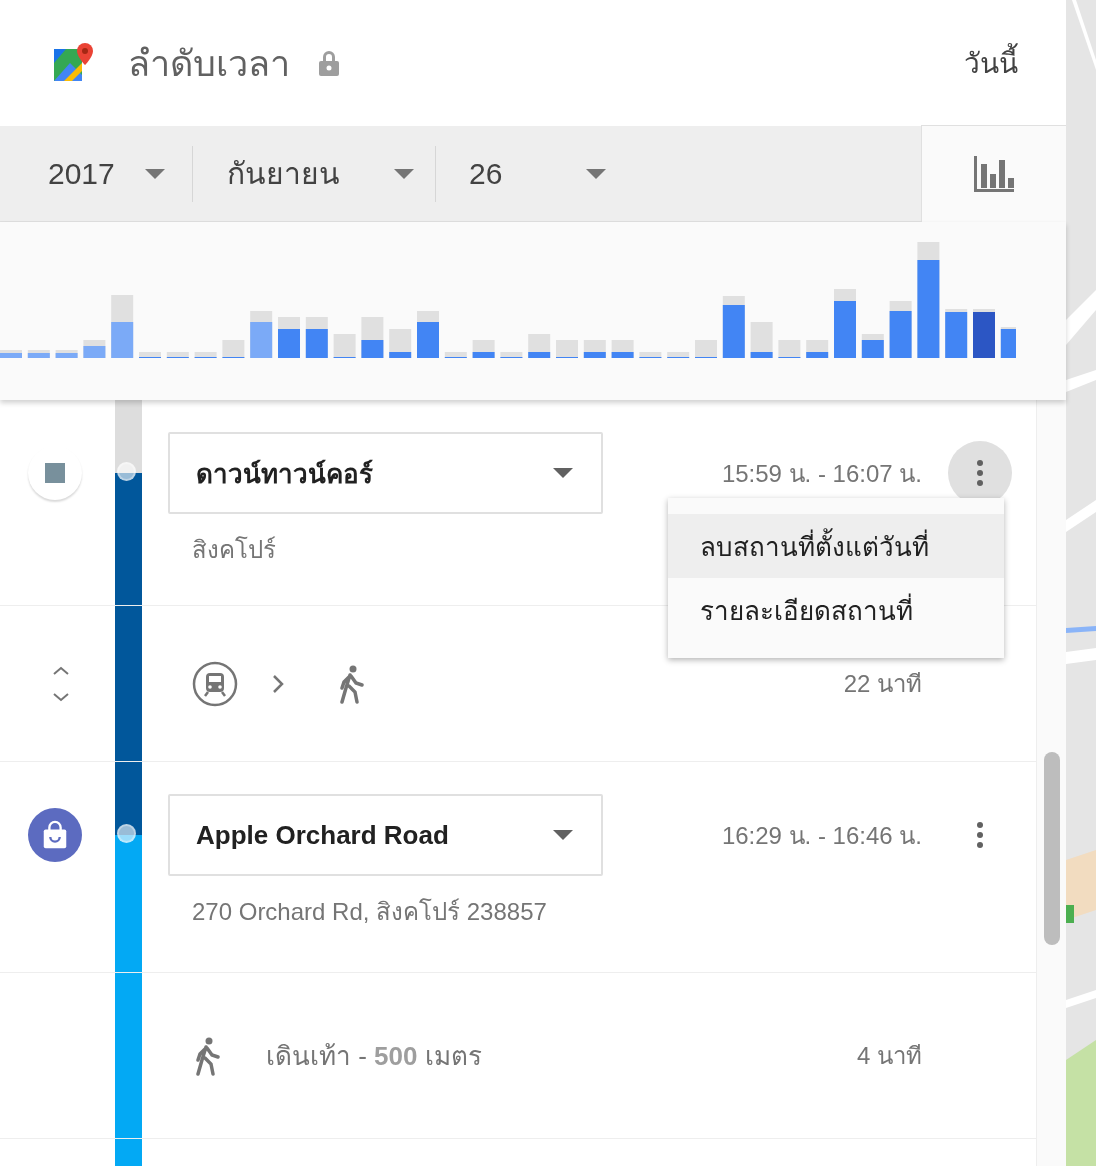  What do you see at coordinates (54, 835) in the screenshot?
I see `shopping-bag-icon` at bounding box center [54, 835].